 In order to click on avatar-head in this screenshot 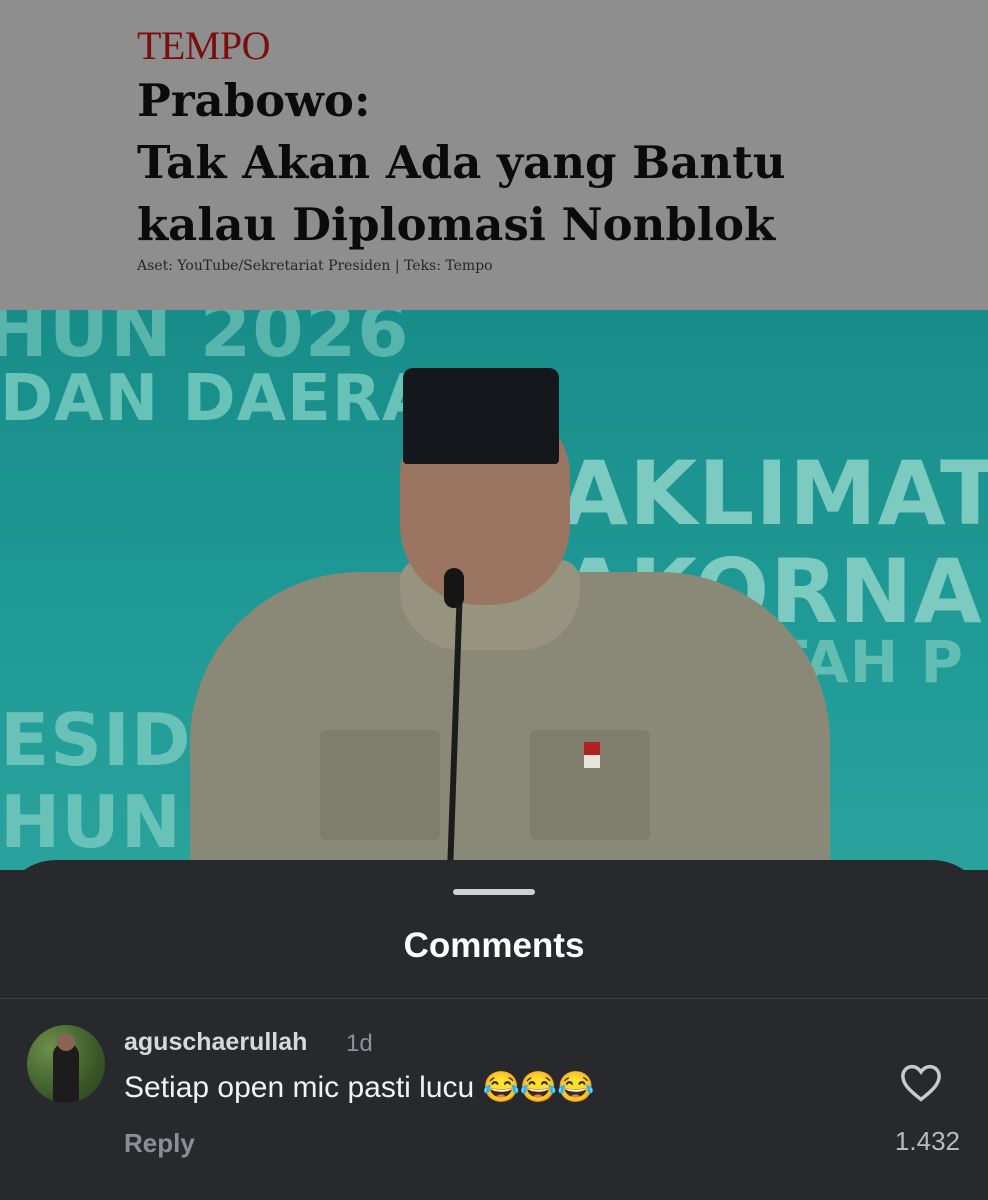, I will do `click(66, 1042)`.